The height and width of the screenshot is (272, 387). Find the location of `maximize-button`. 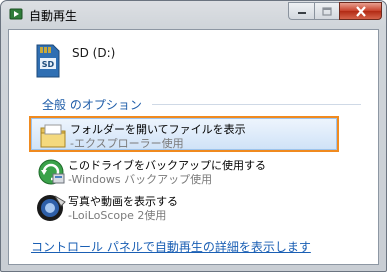

maximize-button is located at coordinates (326, 11).